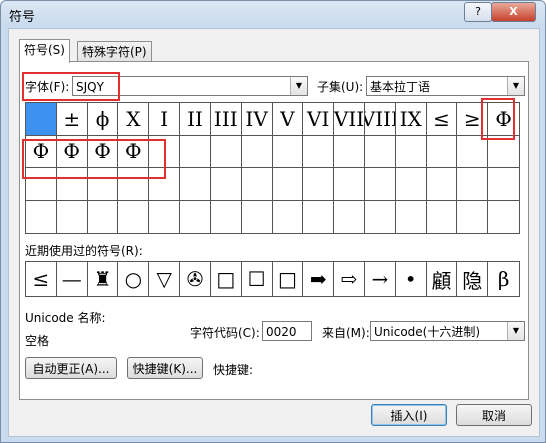 The height and width of the screenshot is (443, 546). Describe the element at coordinates (442, 119) in the screenshot. I see `symbol-cell: ≤` at that location.